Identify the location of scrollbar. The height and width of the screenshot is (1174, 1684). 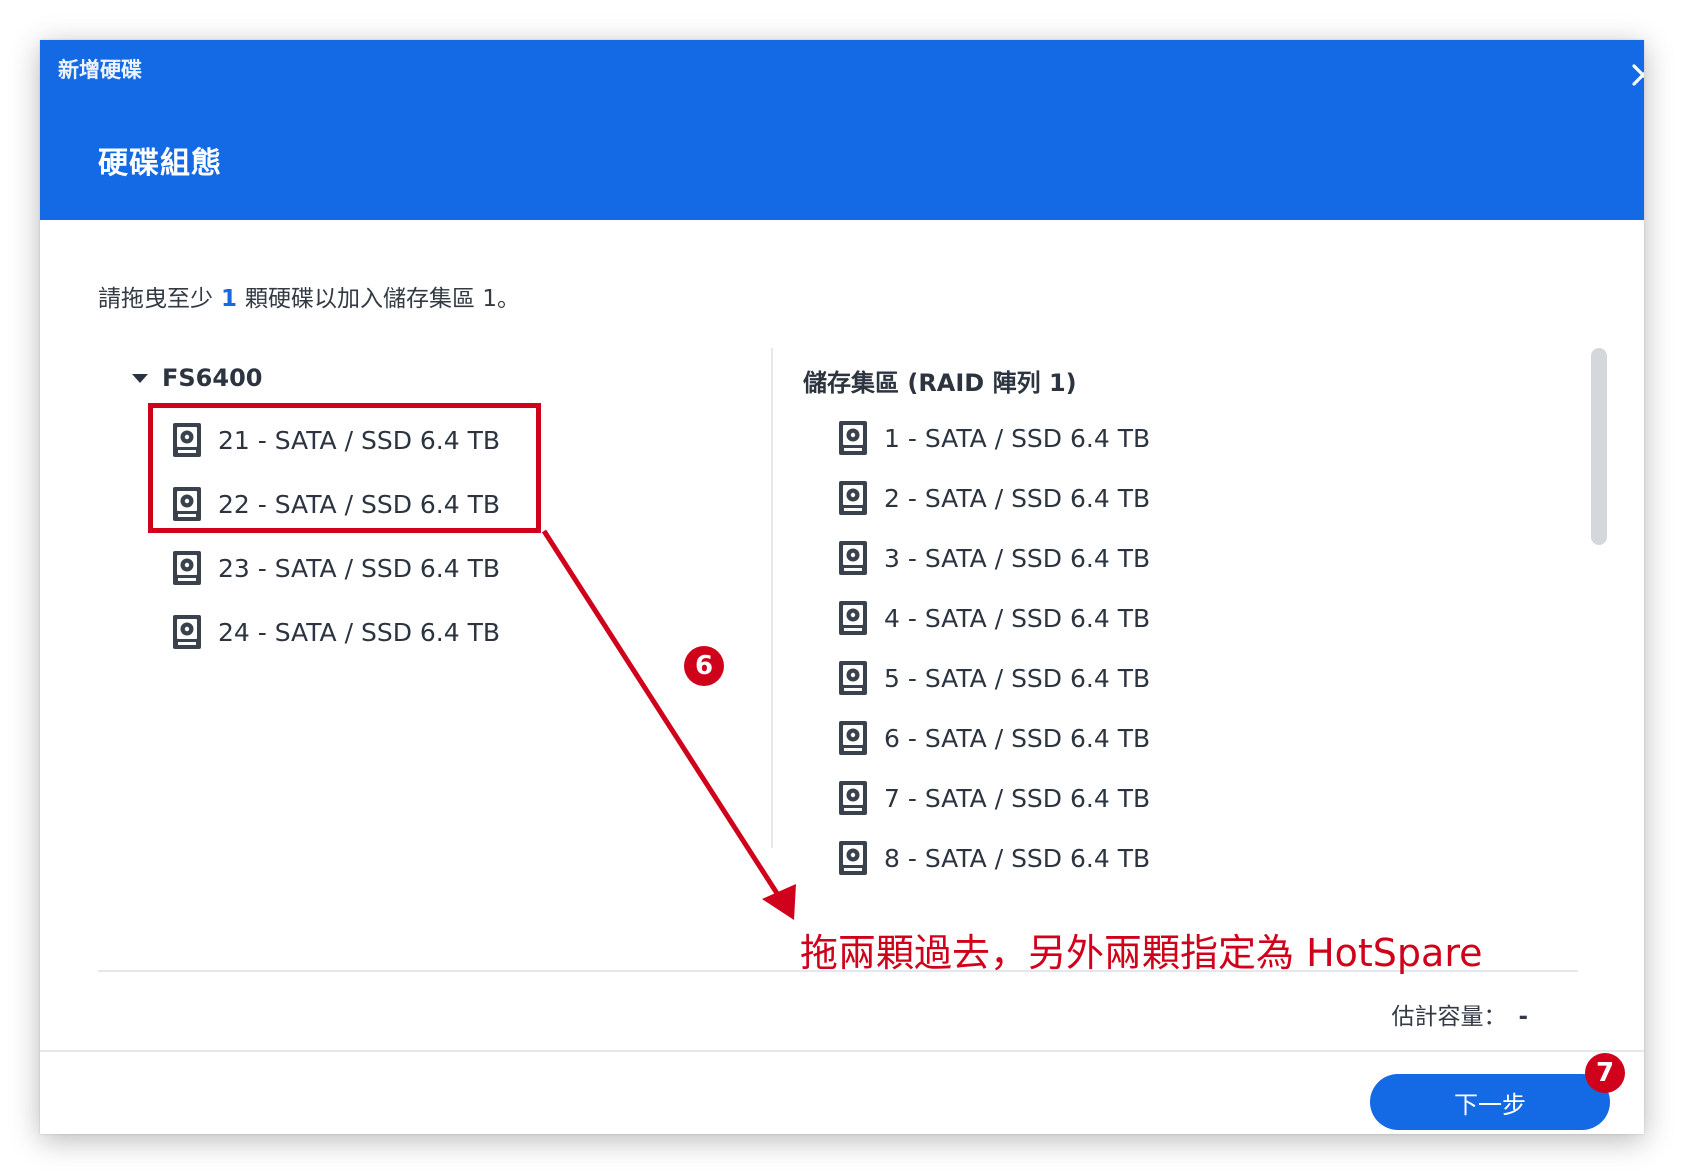
(1599, 446).